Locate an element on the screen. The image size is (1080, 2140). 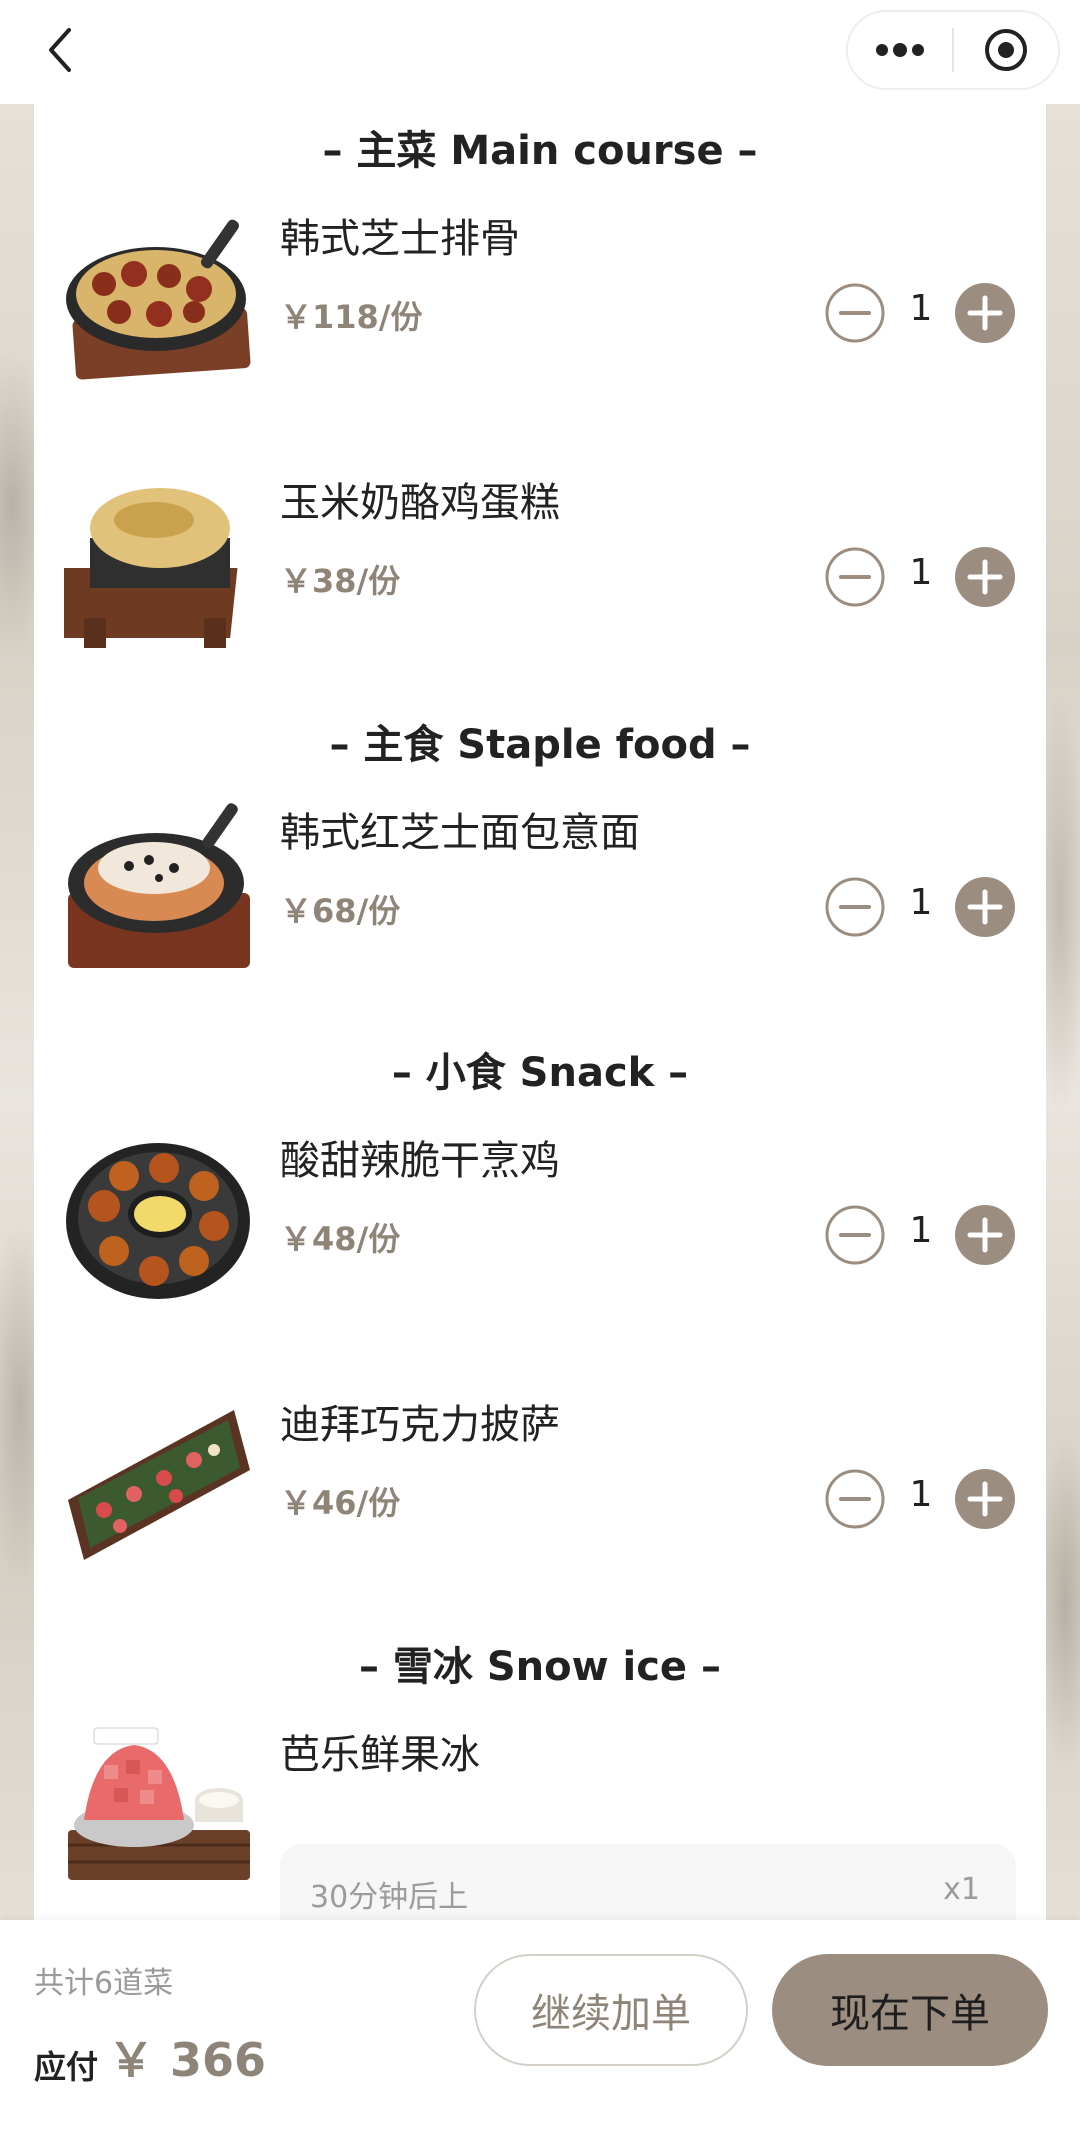
dish-photo-cheese-ribs is located at coordinates (158, 299).